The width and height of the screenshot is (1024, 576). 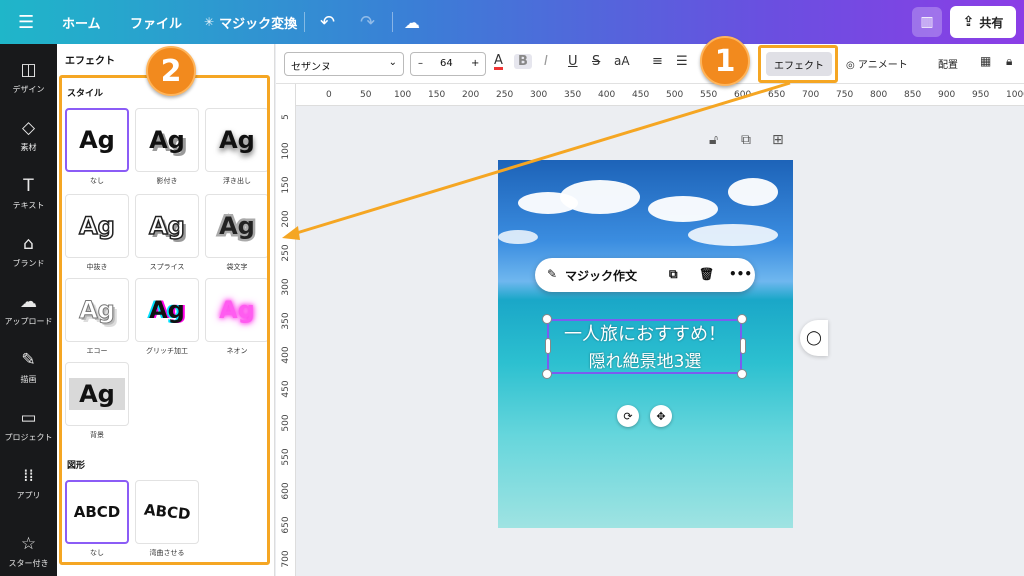 What do you see at coordinates (367, 22) in the screenshot?
I see `redo-icon: ↷` at bounding box center [367, 22].